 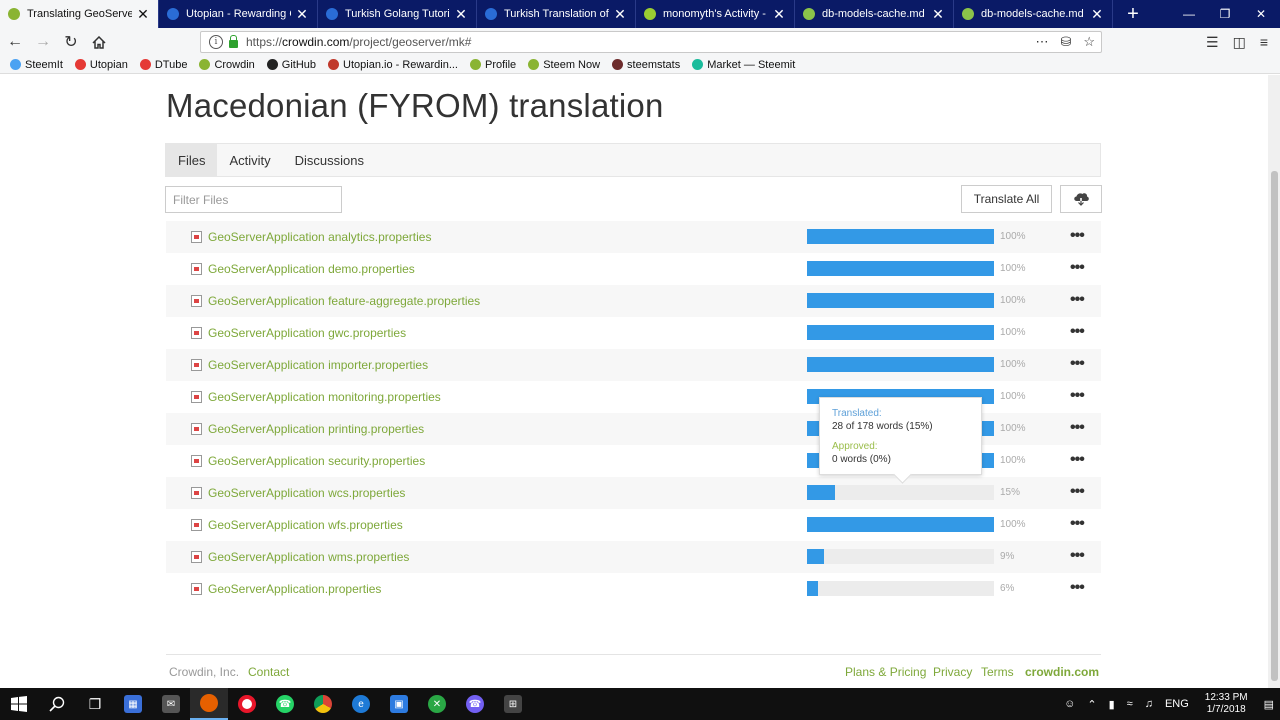 I want to click on volume-icon: ♫, so click(x=1149, y=704).